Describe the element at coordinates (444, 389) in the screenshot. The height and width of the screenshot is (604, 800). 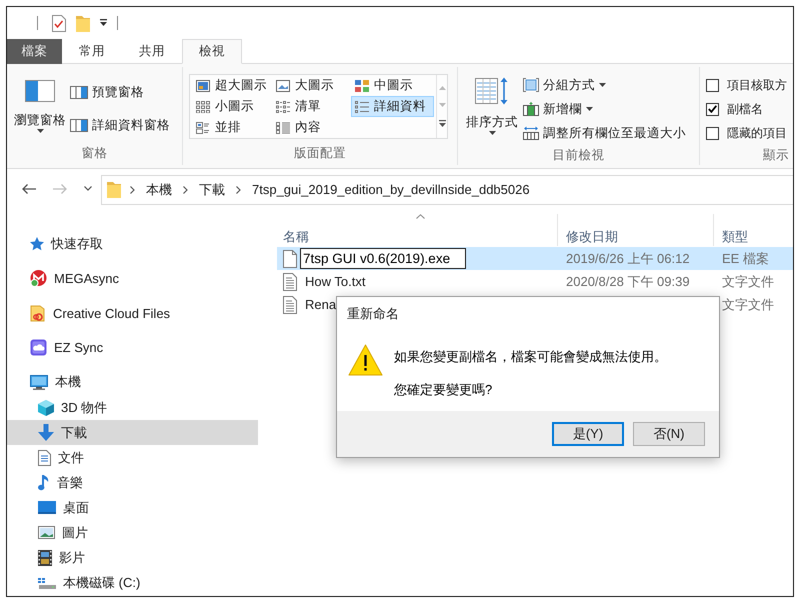
I see `dialog-message: 您確定要變更嗎?` at that location.